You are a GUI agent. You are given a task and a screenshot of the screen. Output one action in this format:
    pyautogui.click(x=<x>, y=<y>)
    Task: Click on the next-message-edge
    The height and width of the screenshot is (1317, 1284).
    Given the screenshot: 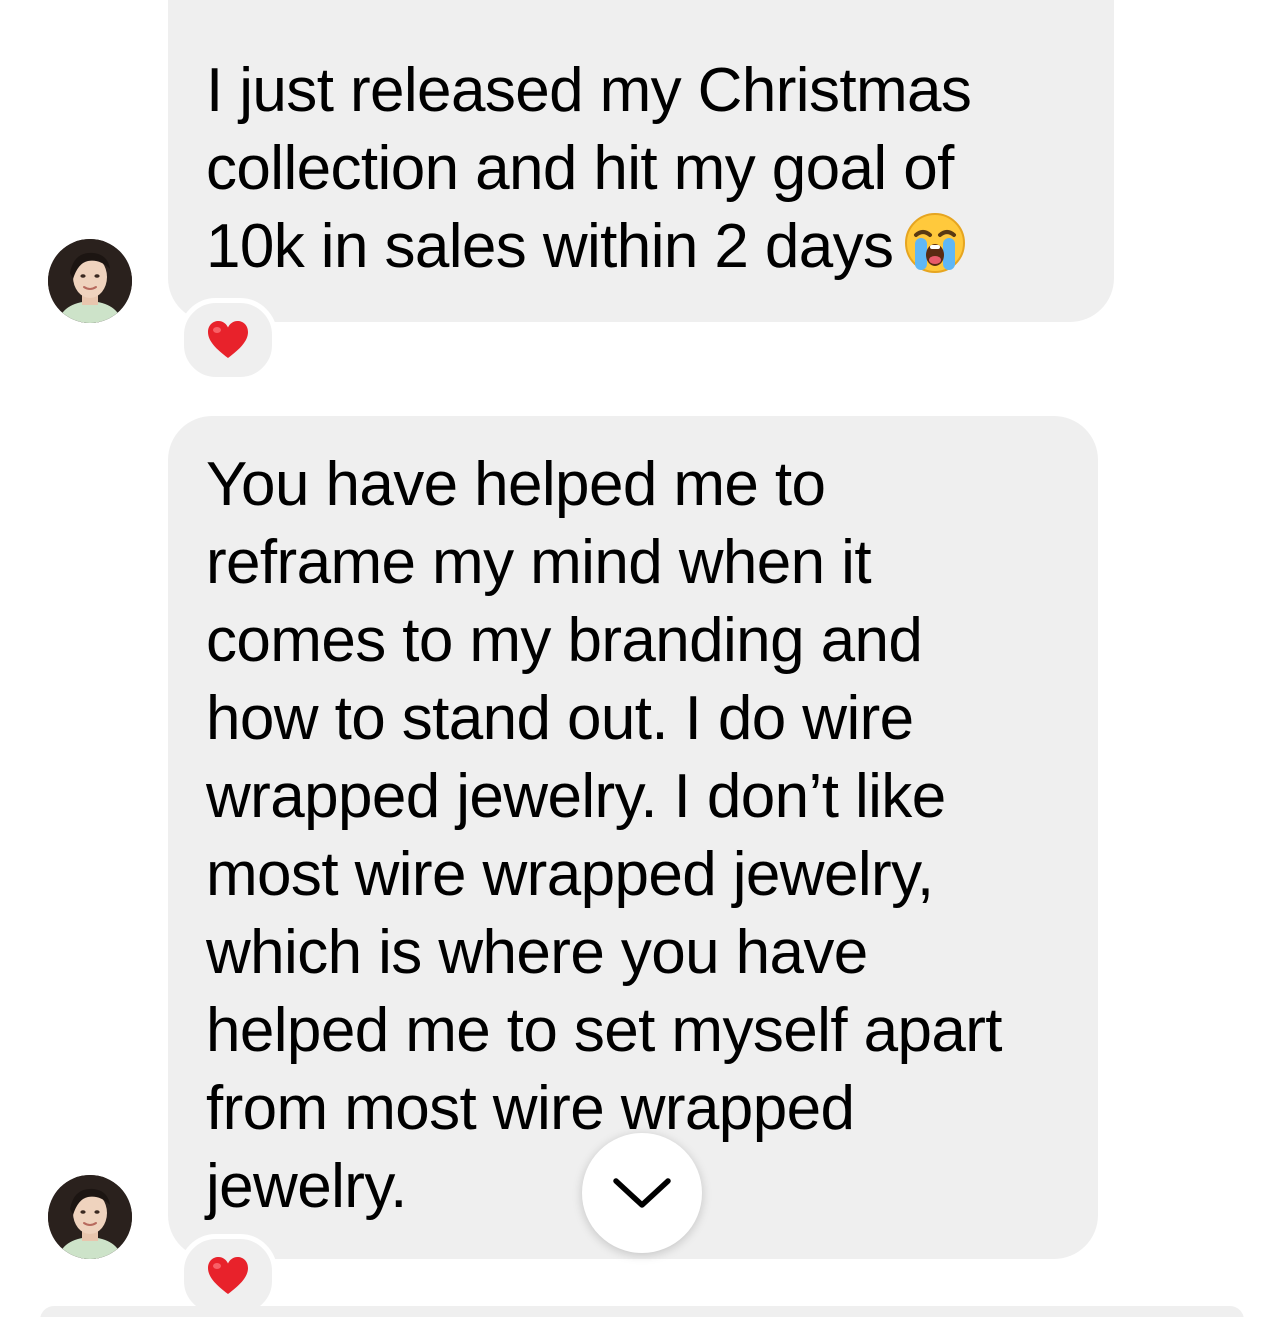 What is the action you would take?
    pyautogui.click(x=642, y=1311)
    